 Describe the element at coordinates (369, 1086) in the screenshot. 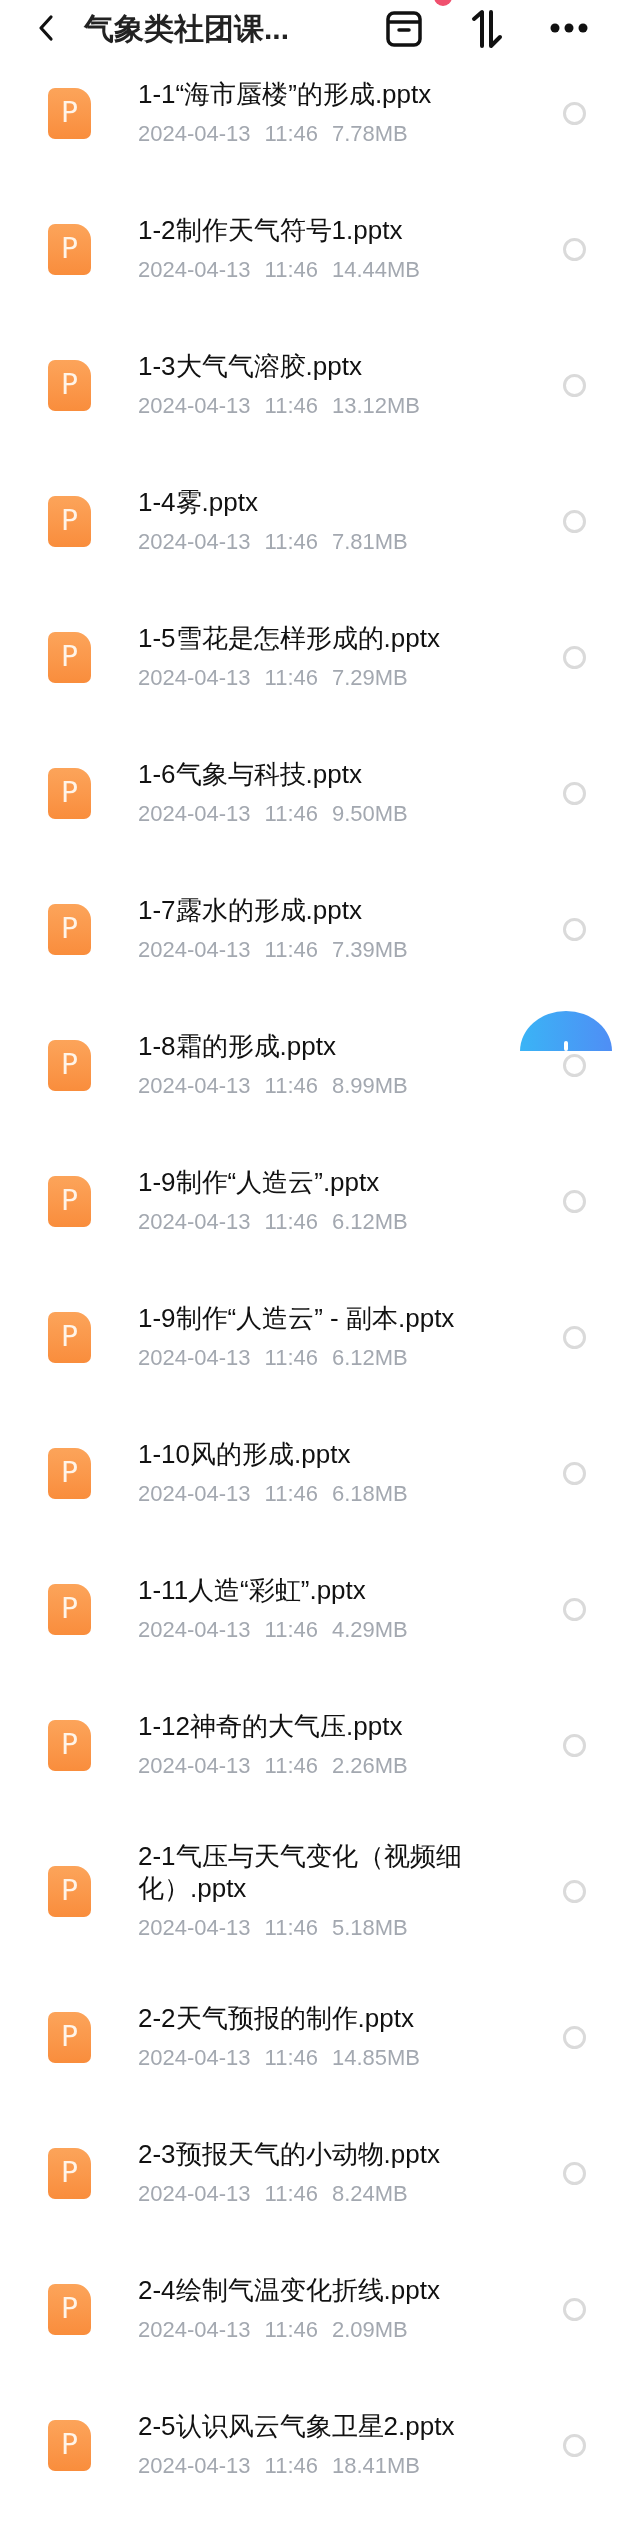

I see `file-size: 8.99MB` at that location.